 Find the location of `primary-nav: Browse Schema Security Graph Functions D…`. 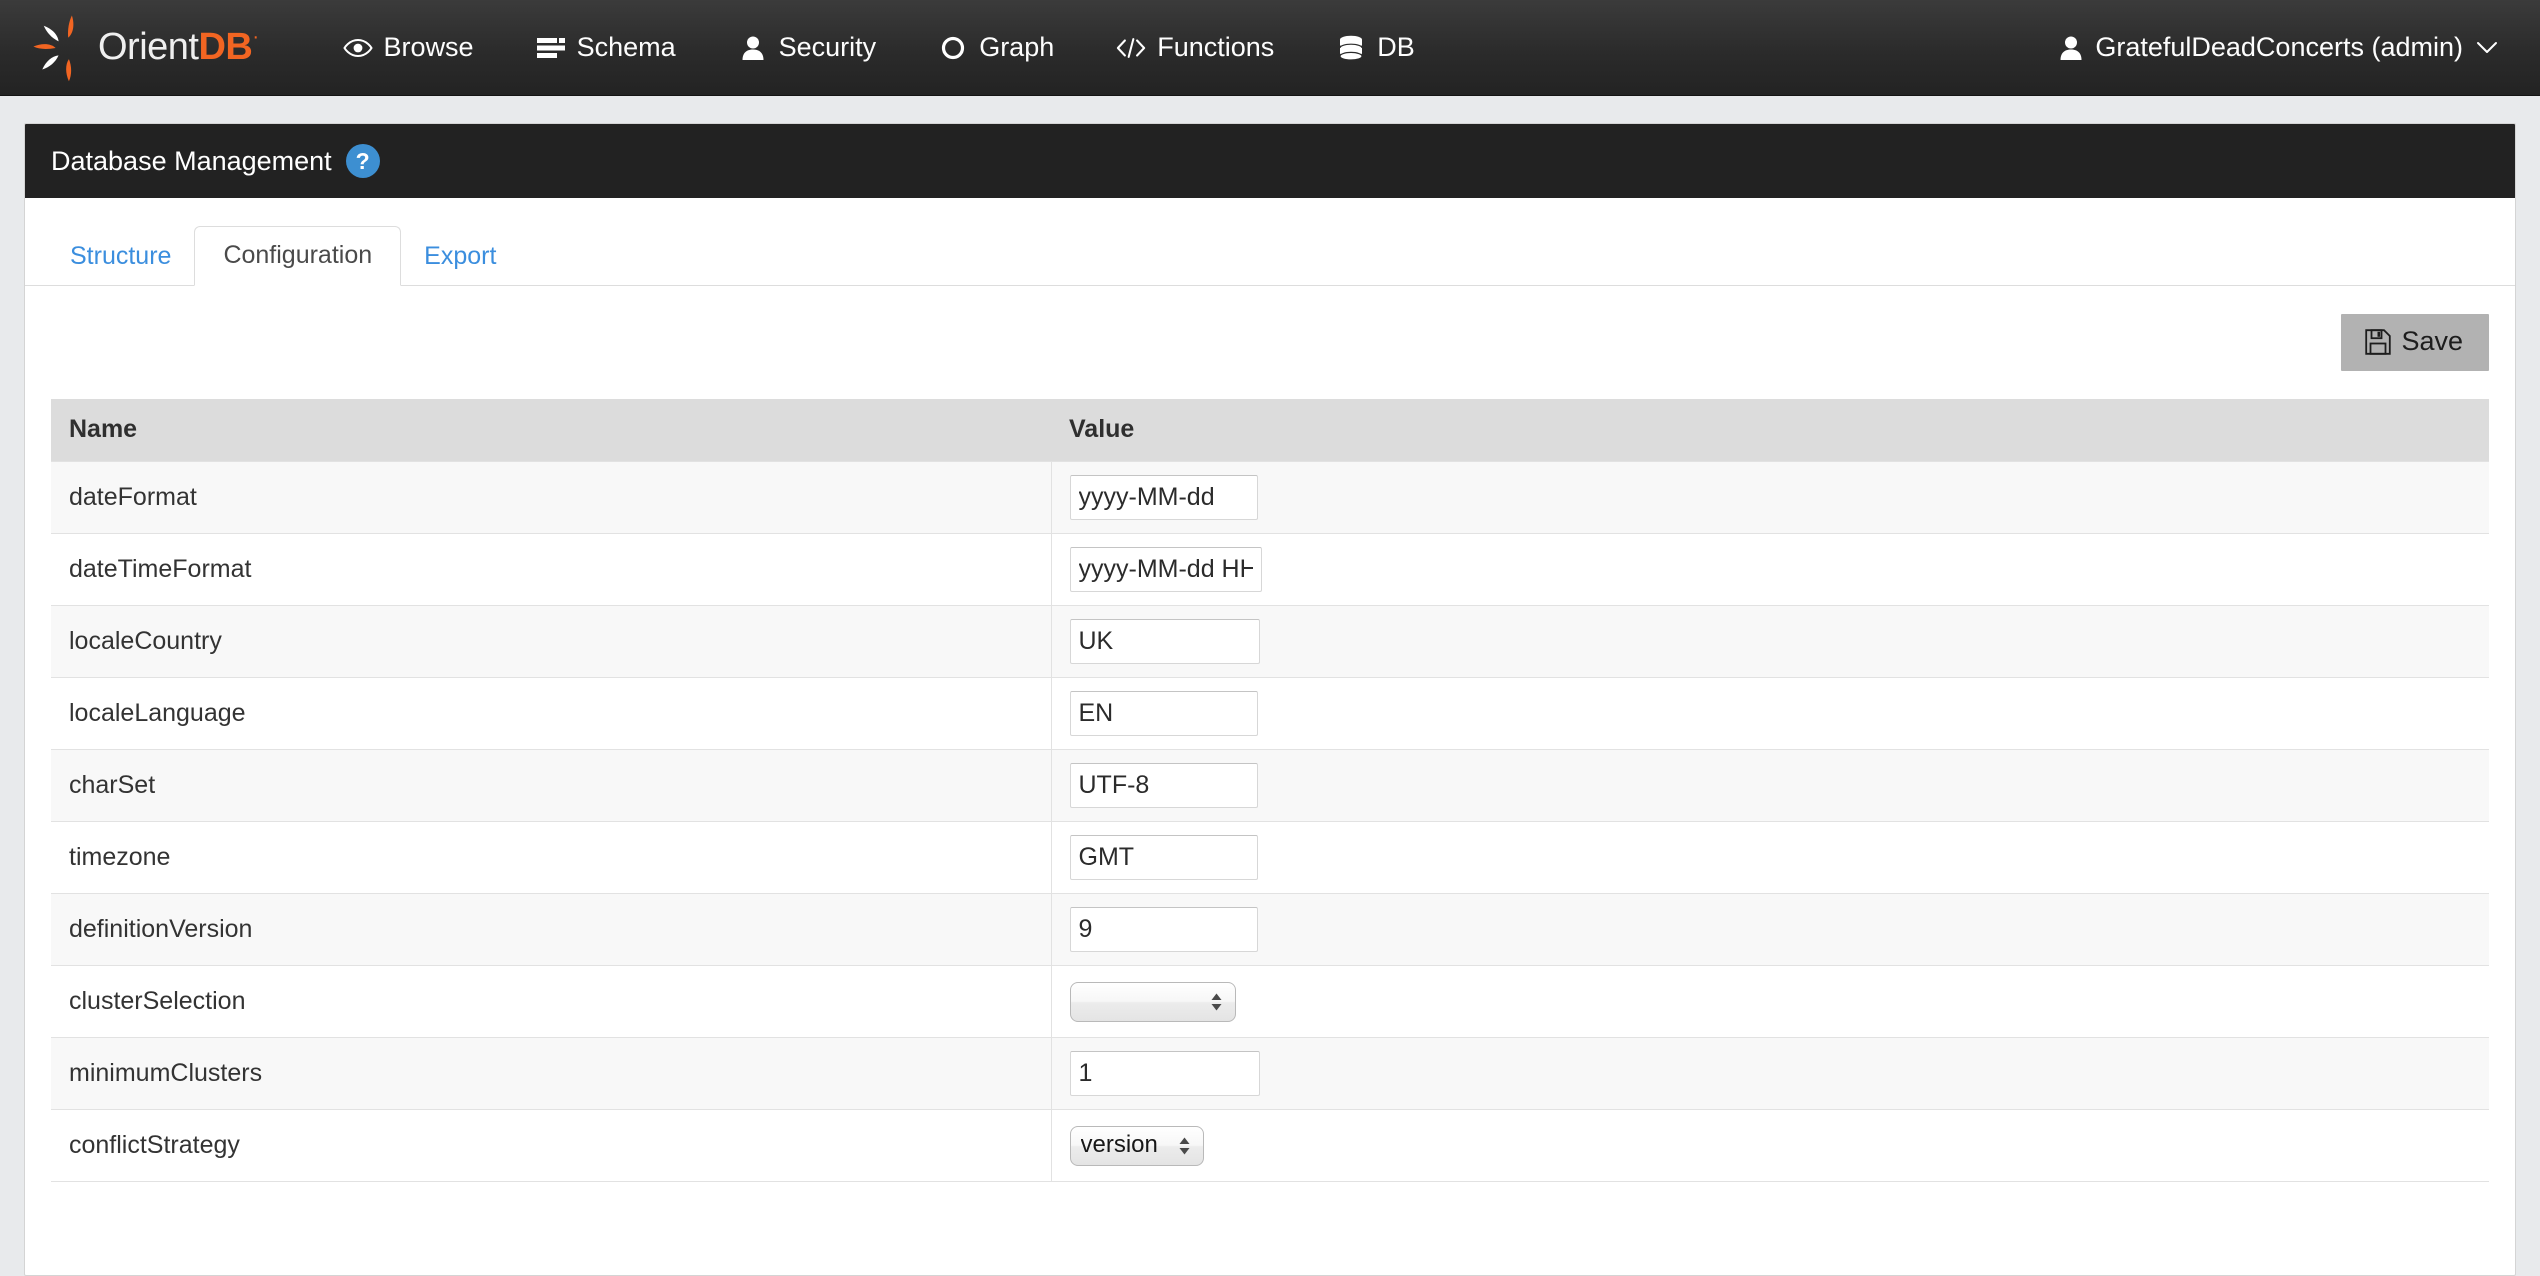

primary-nav: Browse Schema Security Graph Functions D… is located at coordinates (909, 47).